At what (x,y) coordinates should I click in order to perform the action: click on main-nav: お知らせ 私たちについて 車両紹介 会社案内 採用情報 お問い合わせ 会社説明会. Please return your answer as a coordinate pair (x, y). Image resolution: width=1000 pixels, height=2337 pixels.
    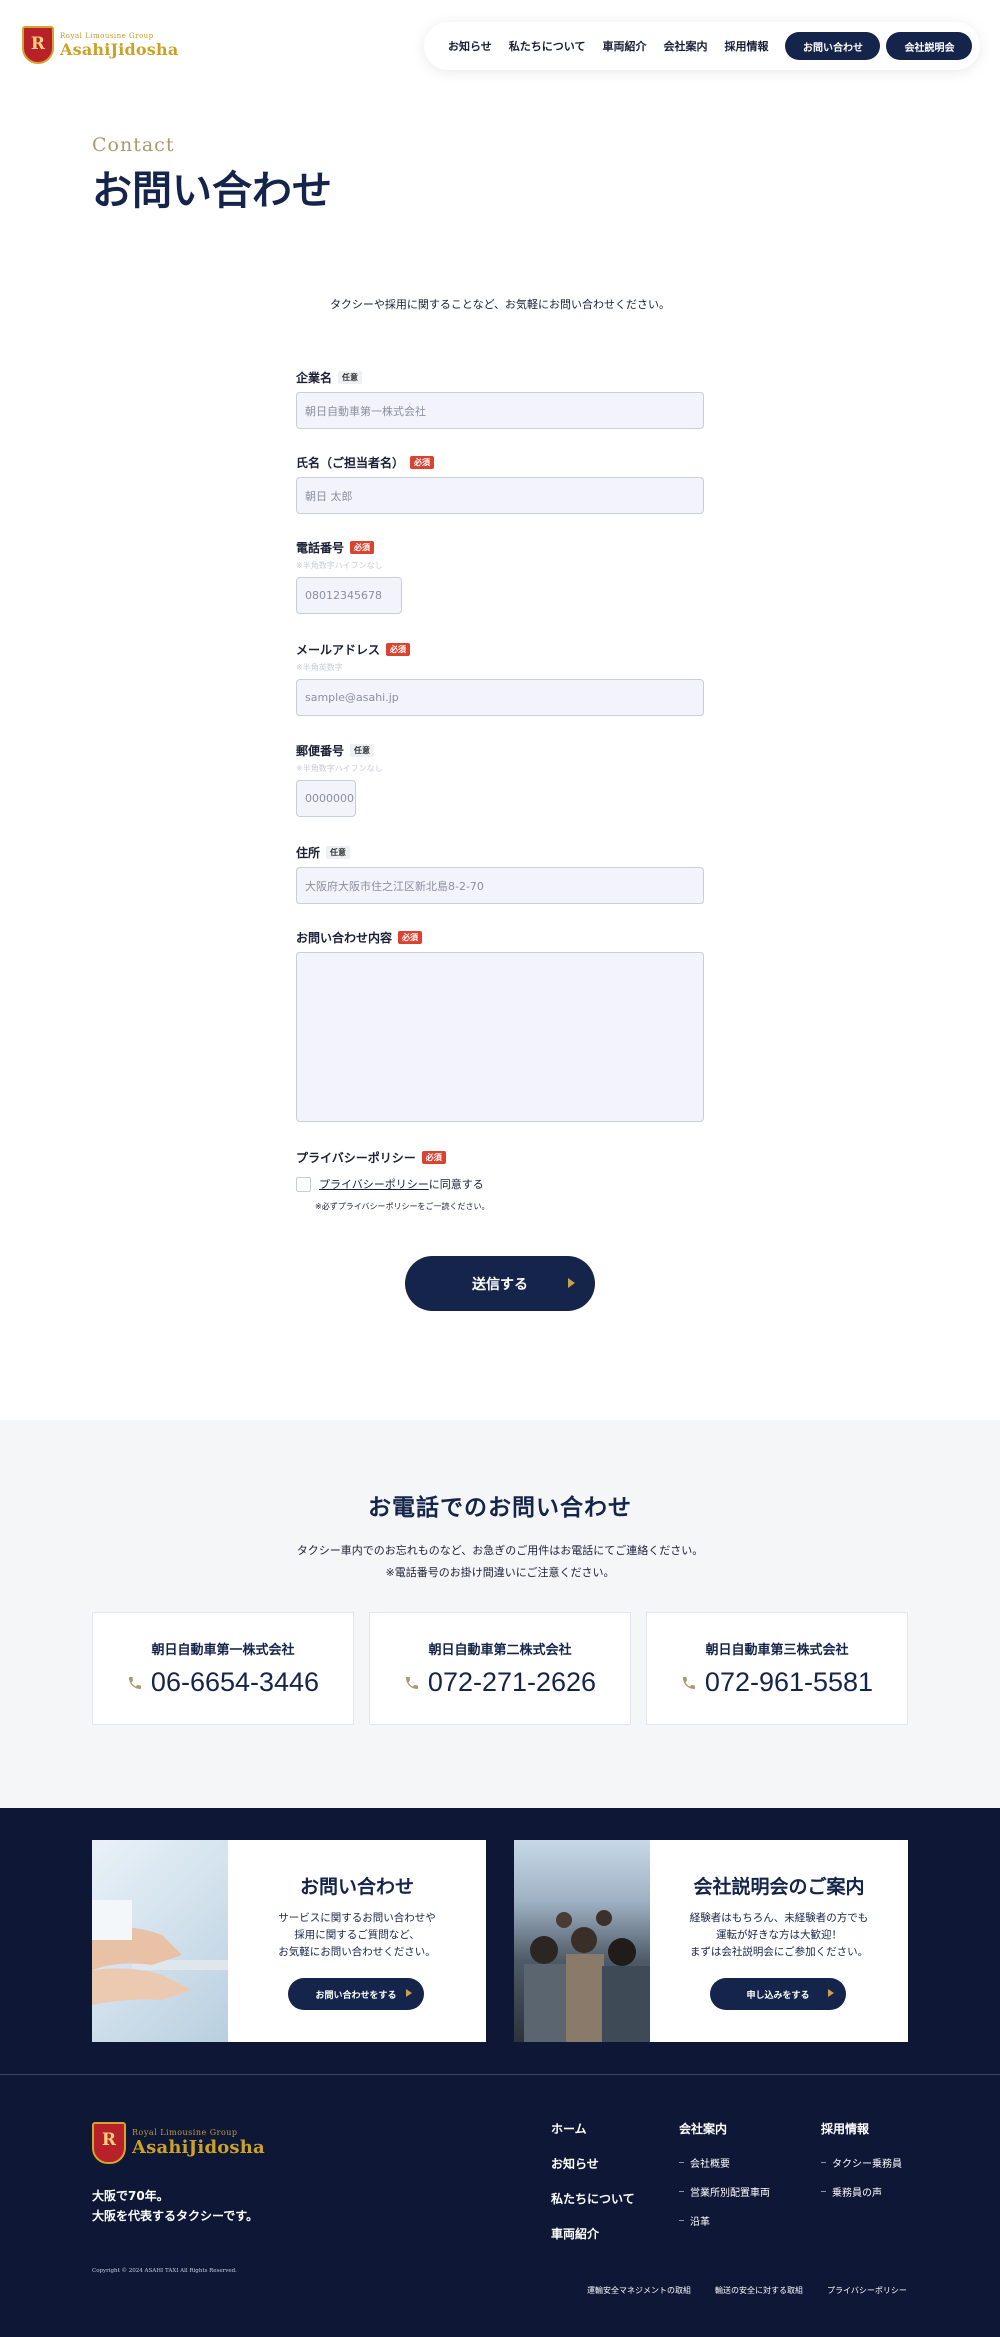
    Looking at the image, I should click on (702, 46).